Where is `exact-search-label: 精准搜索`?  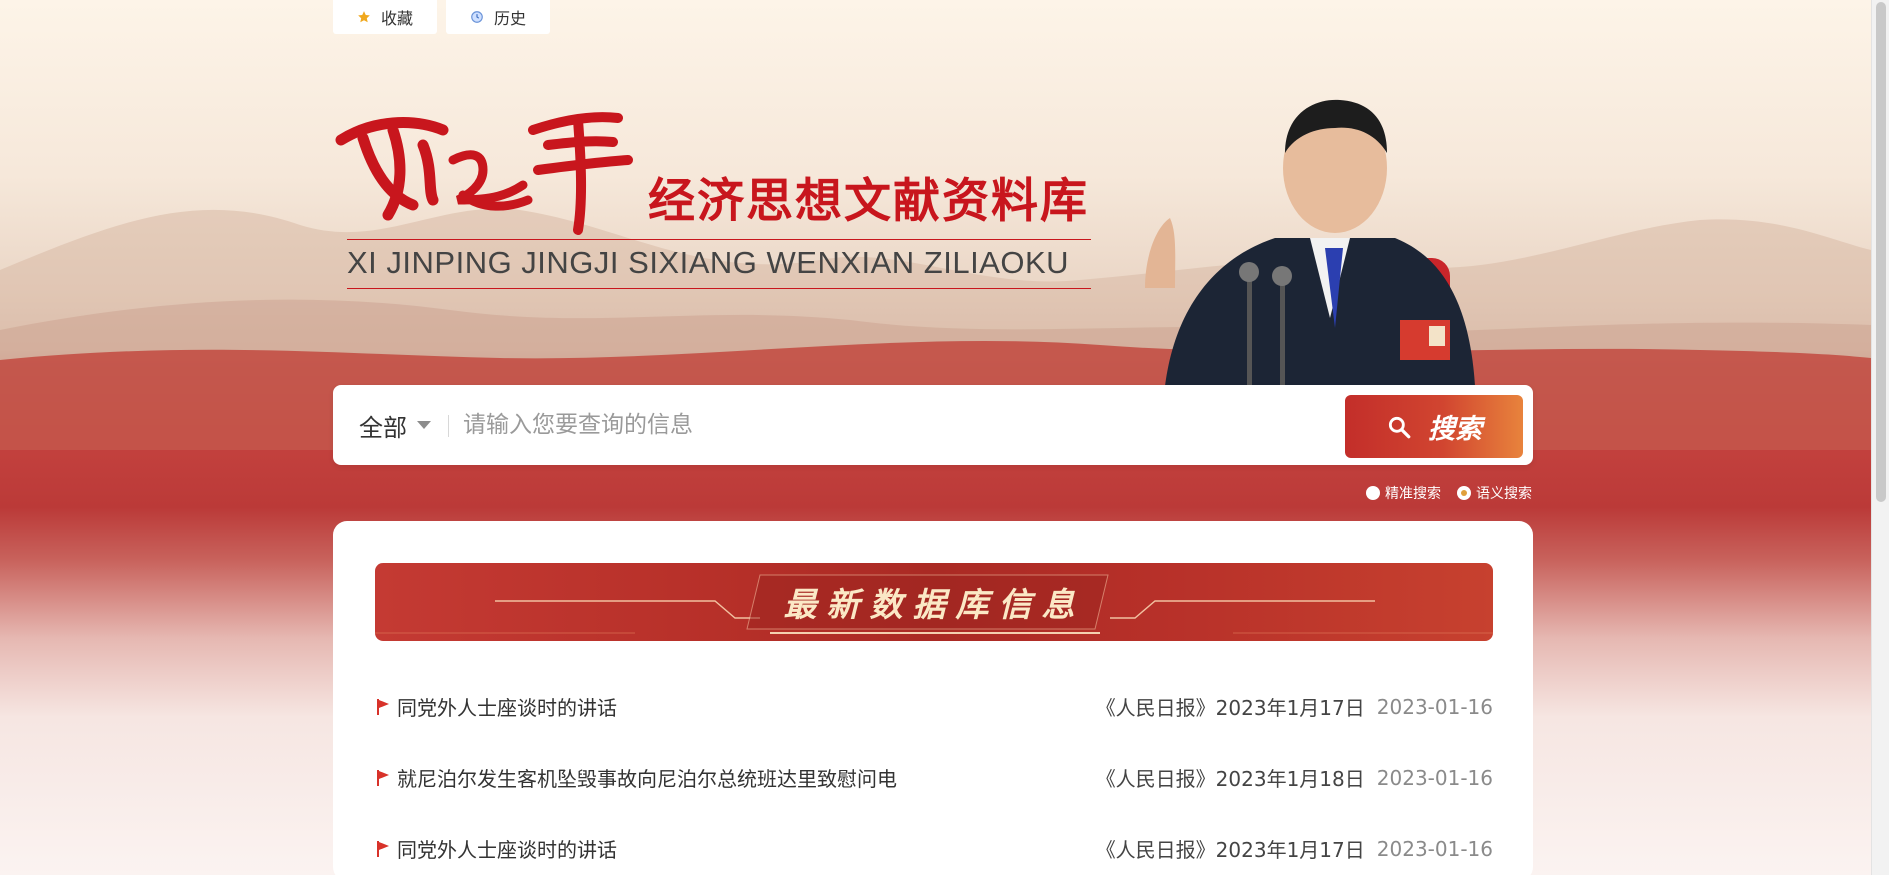 exact-search-label: 精准搜索 is located at coordinates (1413, 494).